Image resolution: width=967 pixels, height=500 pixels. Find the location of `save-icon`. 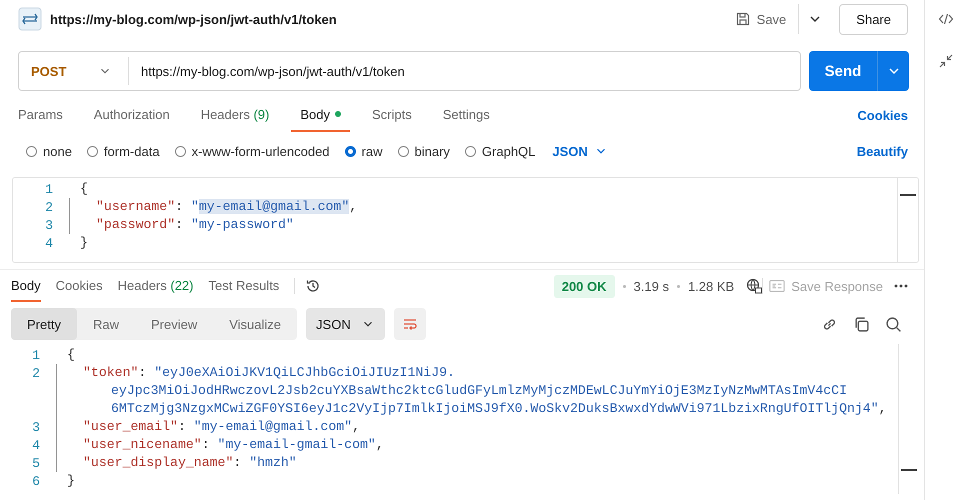

save-icon is located at coordinates (742, 19).